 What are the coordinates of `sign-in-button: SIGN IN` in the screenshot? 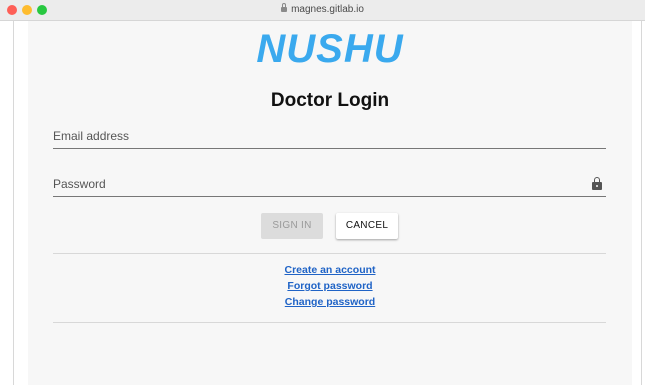 It's located at (292, 226).